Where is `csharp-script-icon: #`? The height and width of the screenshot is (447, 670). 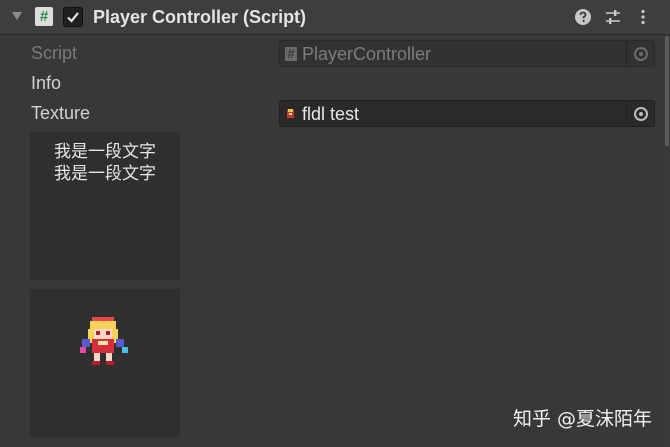
csharp-script-icon: # is located at coordinates (44, 16).